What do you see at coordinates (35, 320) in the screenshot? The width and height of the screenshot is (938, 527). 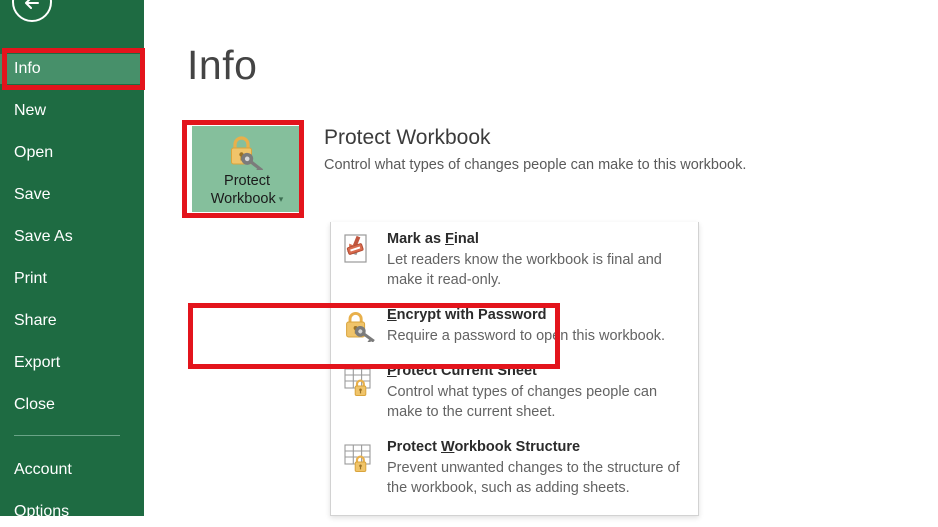 I see `sidebar-item-label: Share` at bounding box center [35, 320].